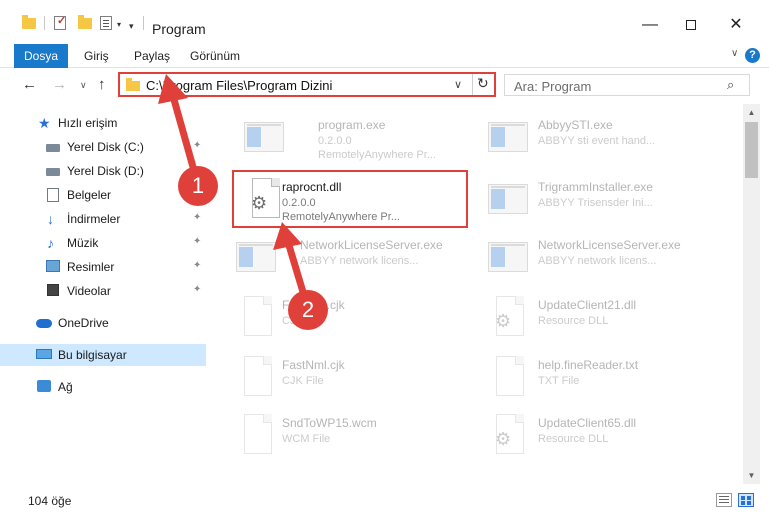 This screenshot has width=769, height=522. I want to click on file-name: help.fineReader.txt, so click(588, 365).